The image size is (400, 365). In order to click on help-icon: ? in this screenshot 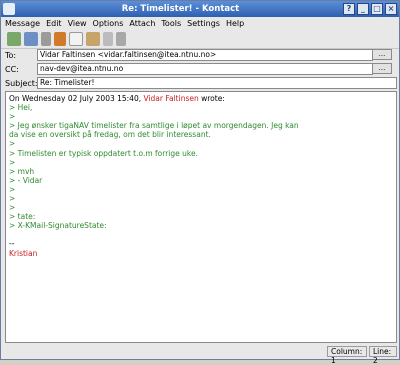, I will do `click(349, 9)`.